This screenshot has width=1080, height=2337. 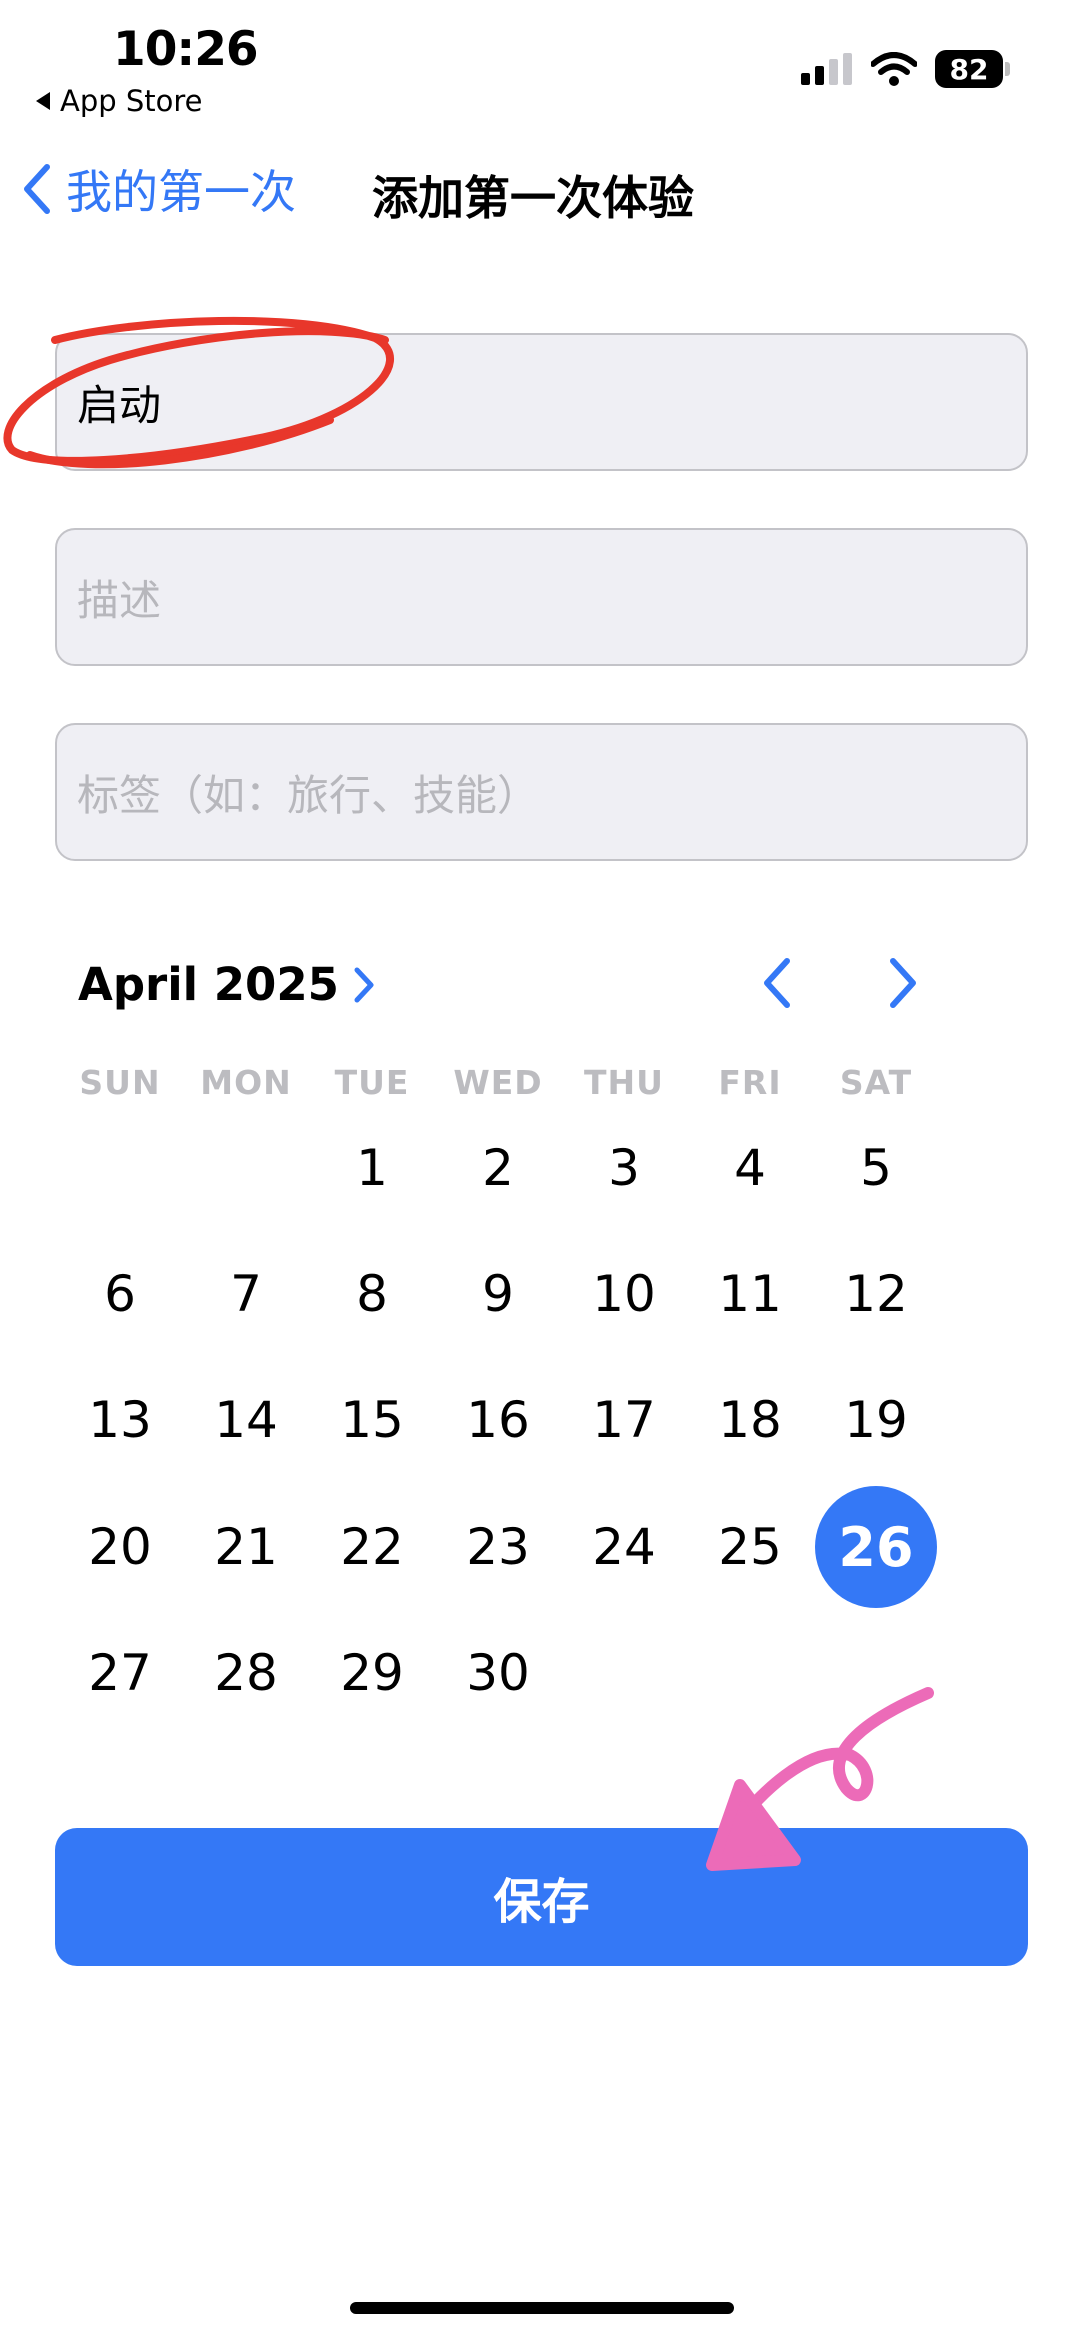 What do you see at coordinates (246, 1294) in the screenshot?
I see `calendar-day: 7` at bounding box center [246, 1294].